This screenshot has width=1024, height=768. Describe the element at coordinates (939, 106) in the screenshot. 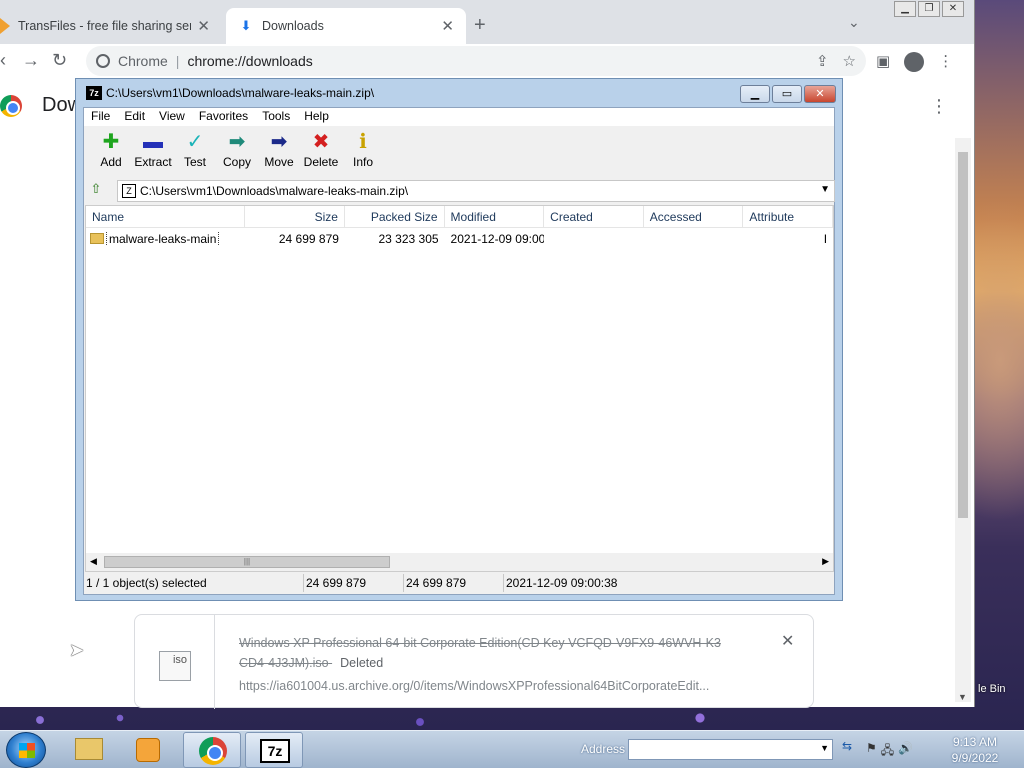

I see `downloads-menu-icon: ⋮` at that location.